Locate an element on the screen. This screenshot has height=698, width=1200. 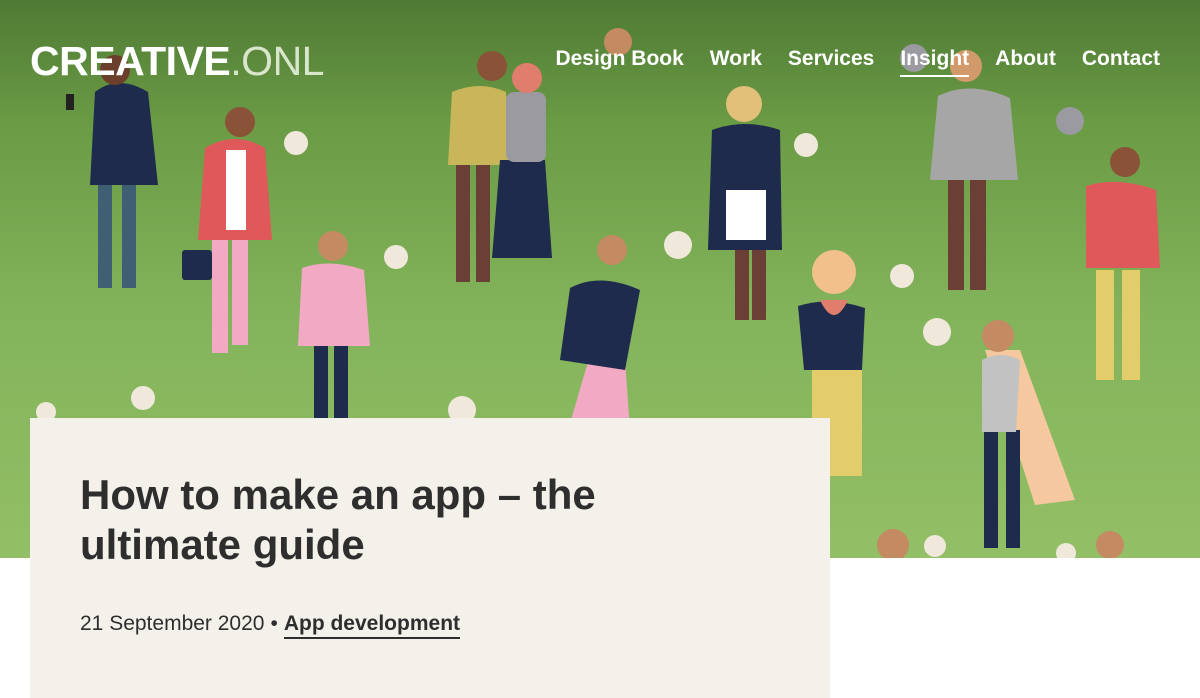
nav-work: Work is located at coordinates (736, 61).